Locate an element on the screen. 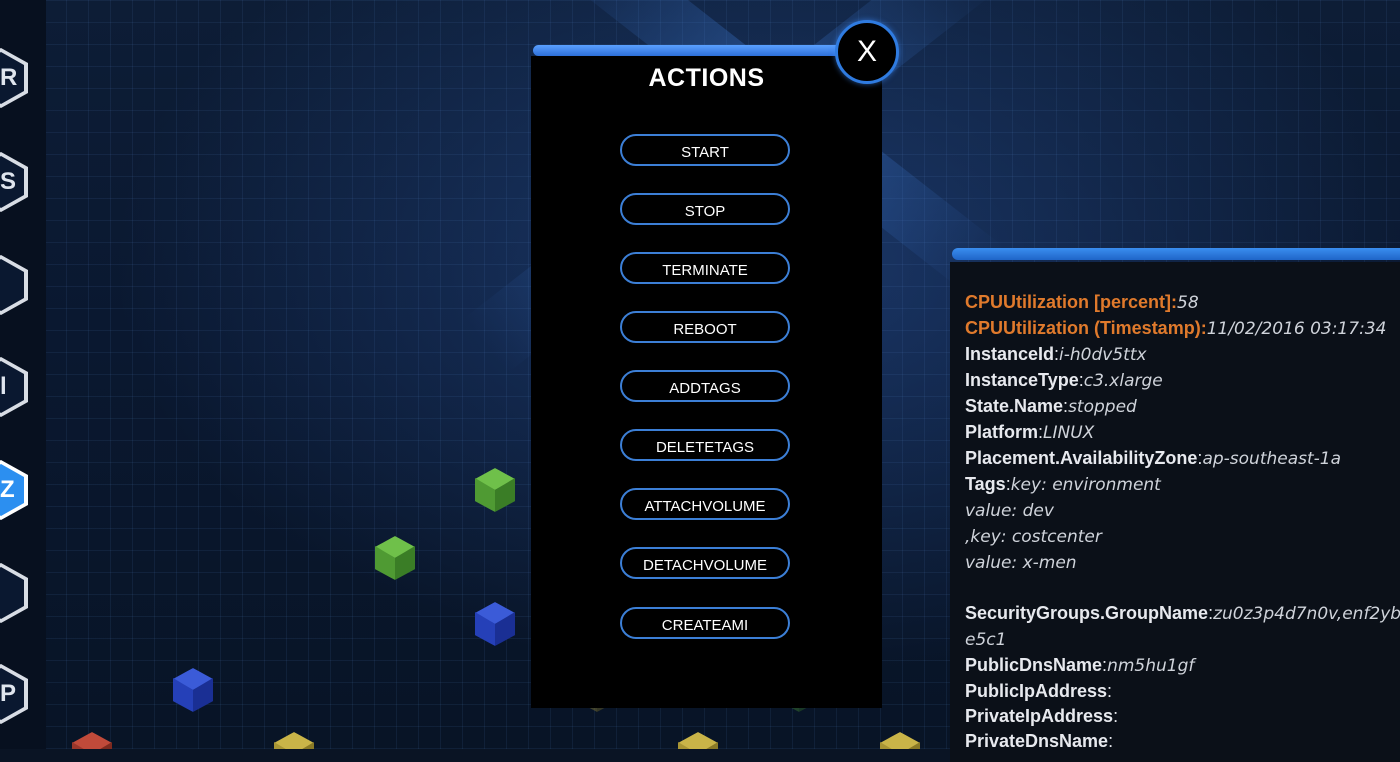 This screenshot has width=1400, height=762. hex-database-icon is located at coordinates (14, 285).